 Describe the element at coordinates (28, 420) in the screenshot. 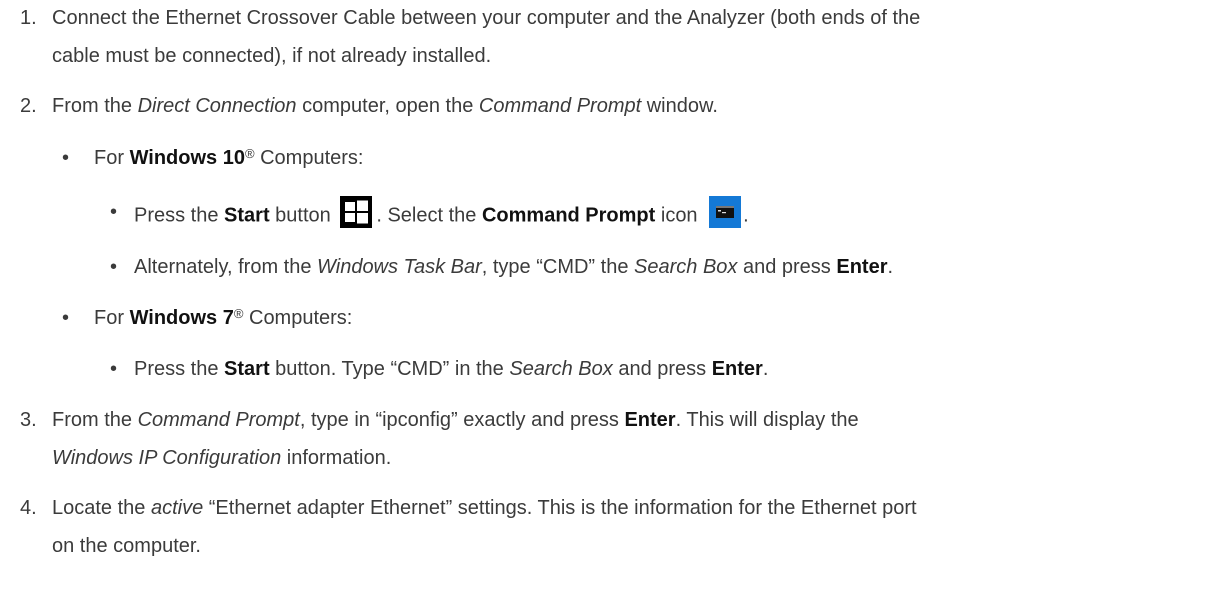

I see `step-number: 3.` at that location.